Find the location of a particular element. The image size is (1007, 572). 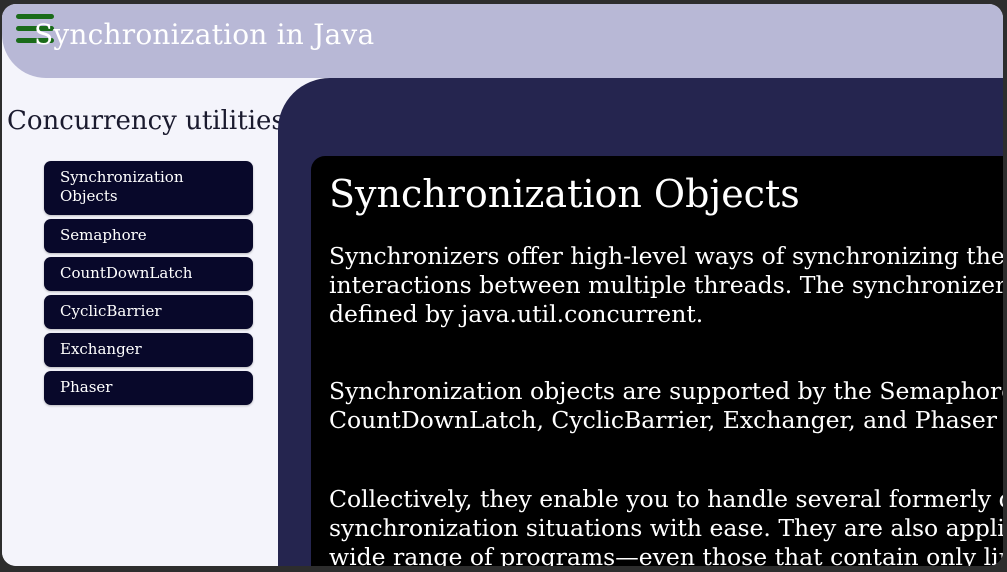

sidebar-item-countdownlatch: CountDownLatch is located at coordinates (148, 274).